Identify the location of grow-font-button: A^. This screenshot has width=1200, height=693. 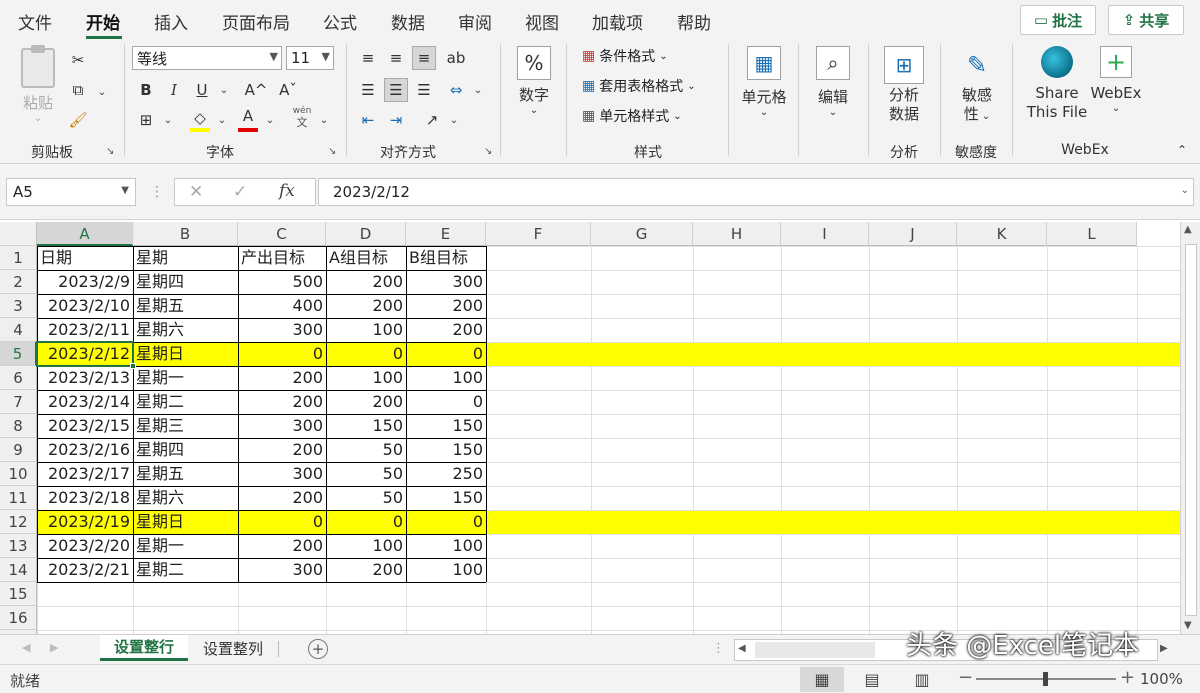
(256, 90).